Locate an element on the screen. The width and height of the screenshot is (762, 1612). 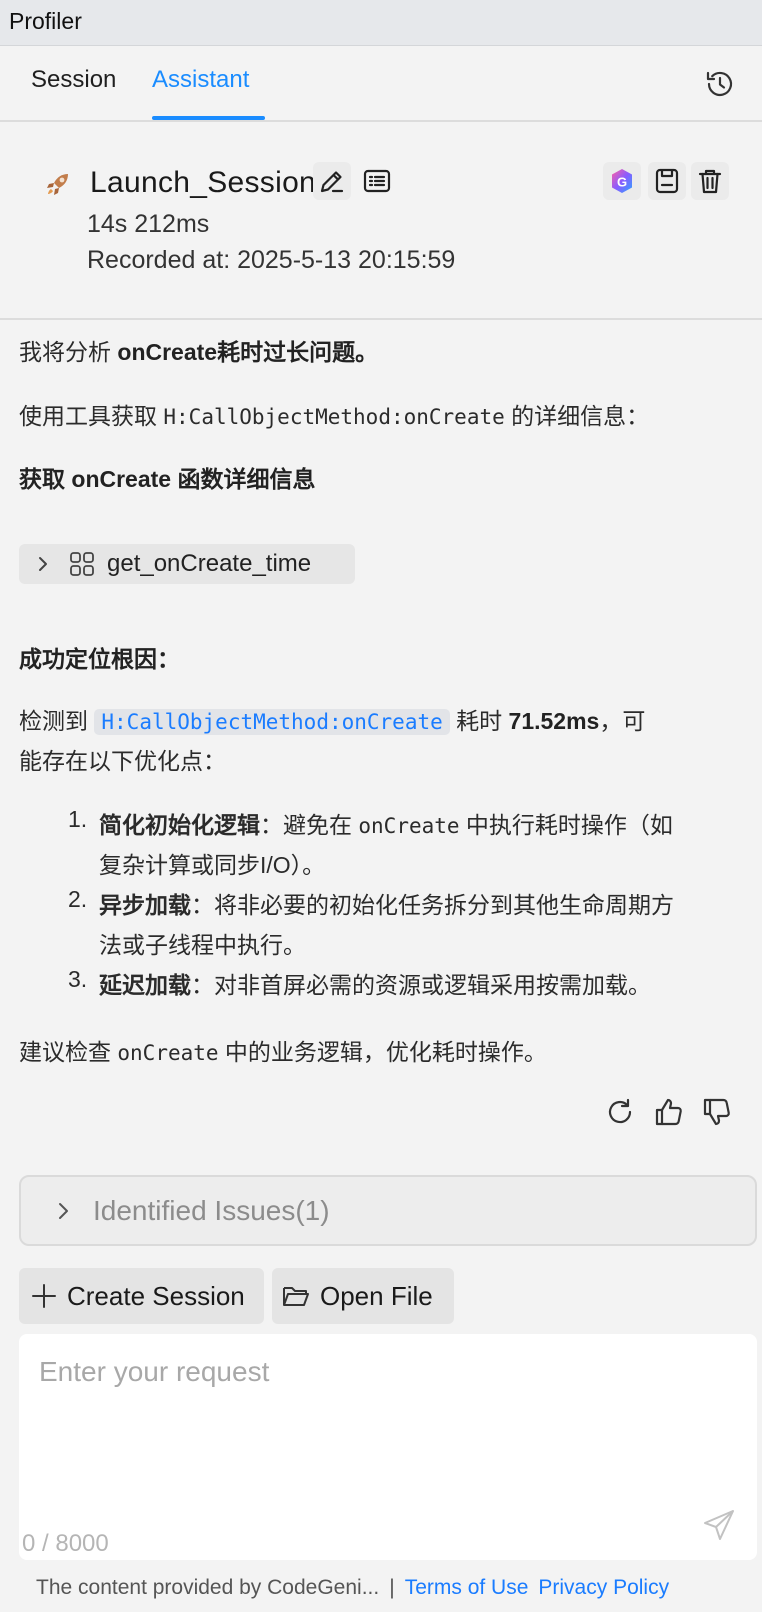
terms-of-use-link: Terms of Use is located at coordinates (467, 1587).